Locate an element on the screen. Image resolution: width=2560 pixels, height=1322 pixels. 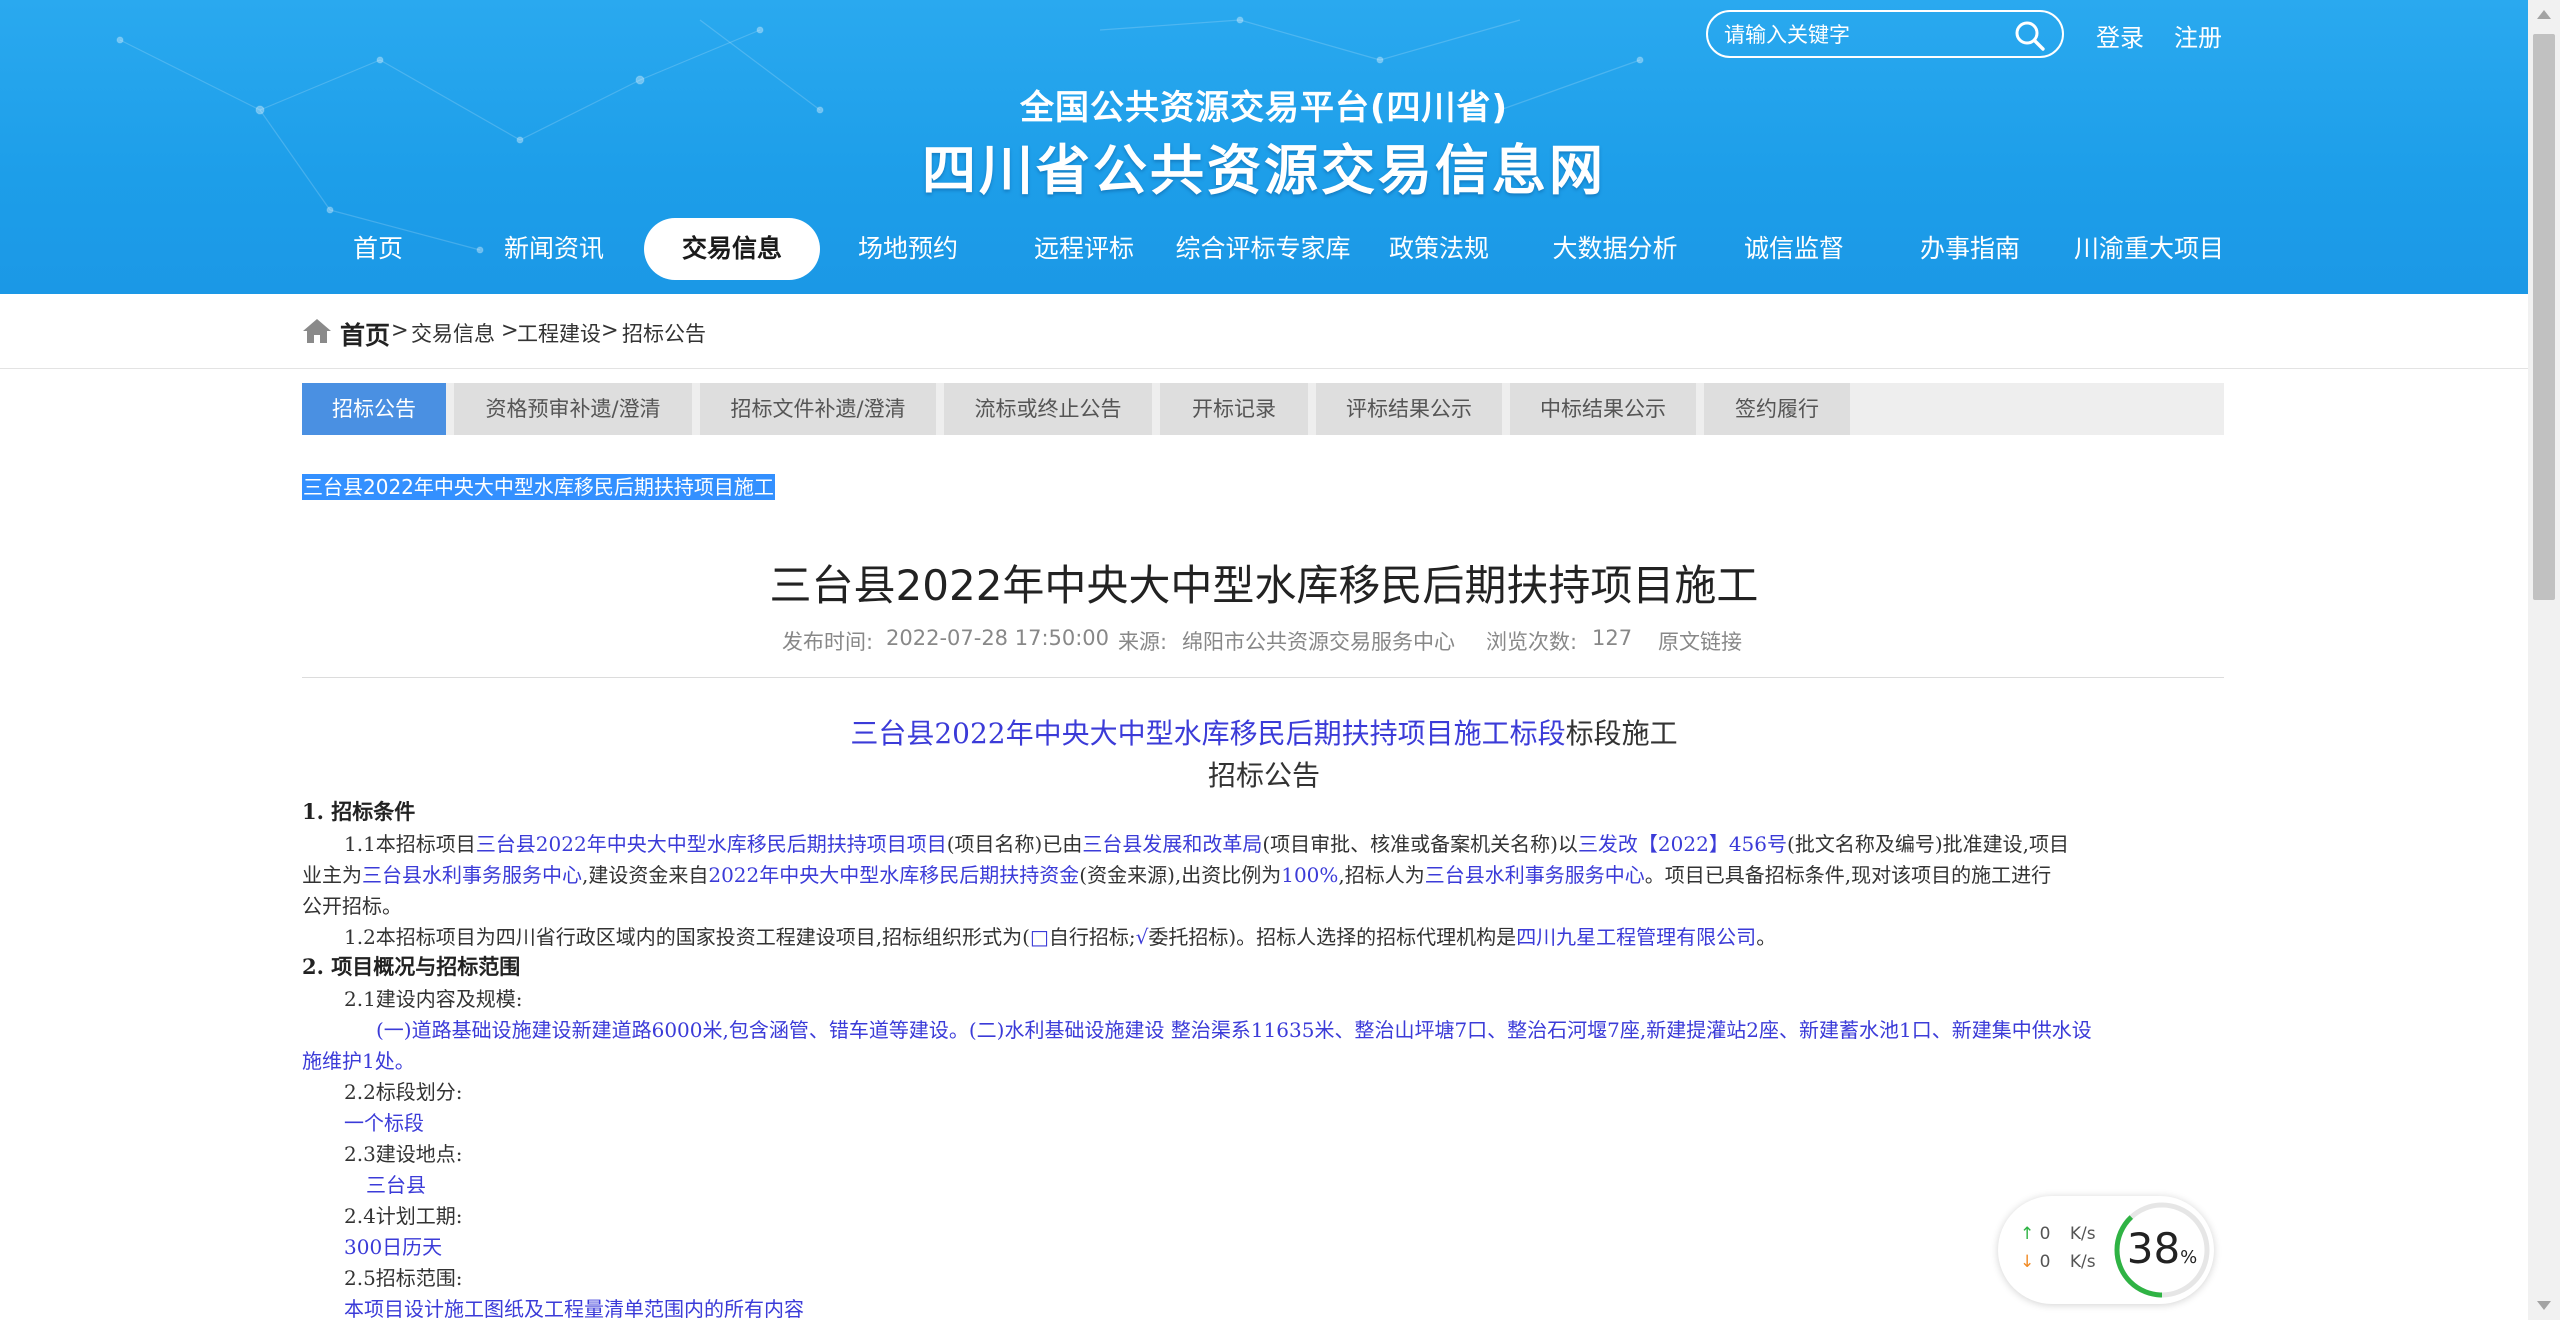
nav-item-home: 首页 is located at coordinates (378, 249).